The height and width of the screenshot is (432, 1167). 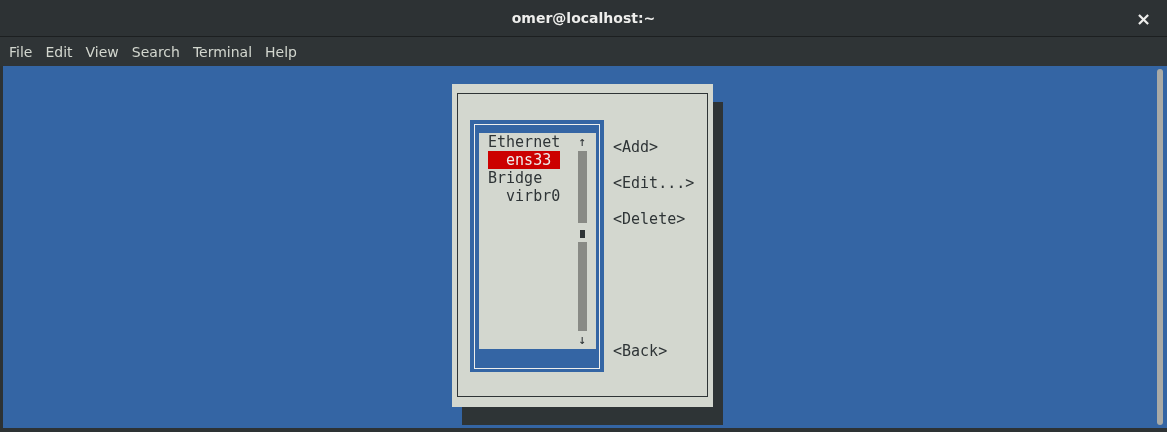 I want to click on menu-item: Terminal, so click(x=222, y=51).